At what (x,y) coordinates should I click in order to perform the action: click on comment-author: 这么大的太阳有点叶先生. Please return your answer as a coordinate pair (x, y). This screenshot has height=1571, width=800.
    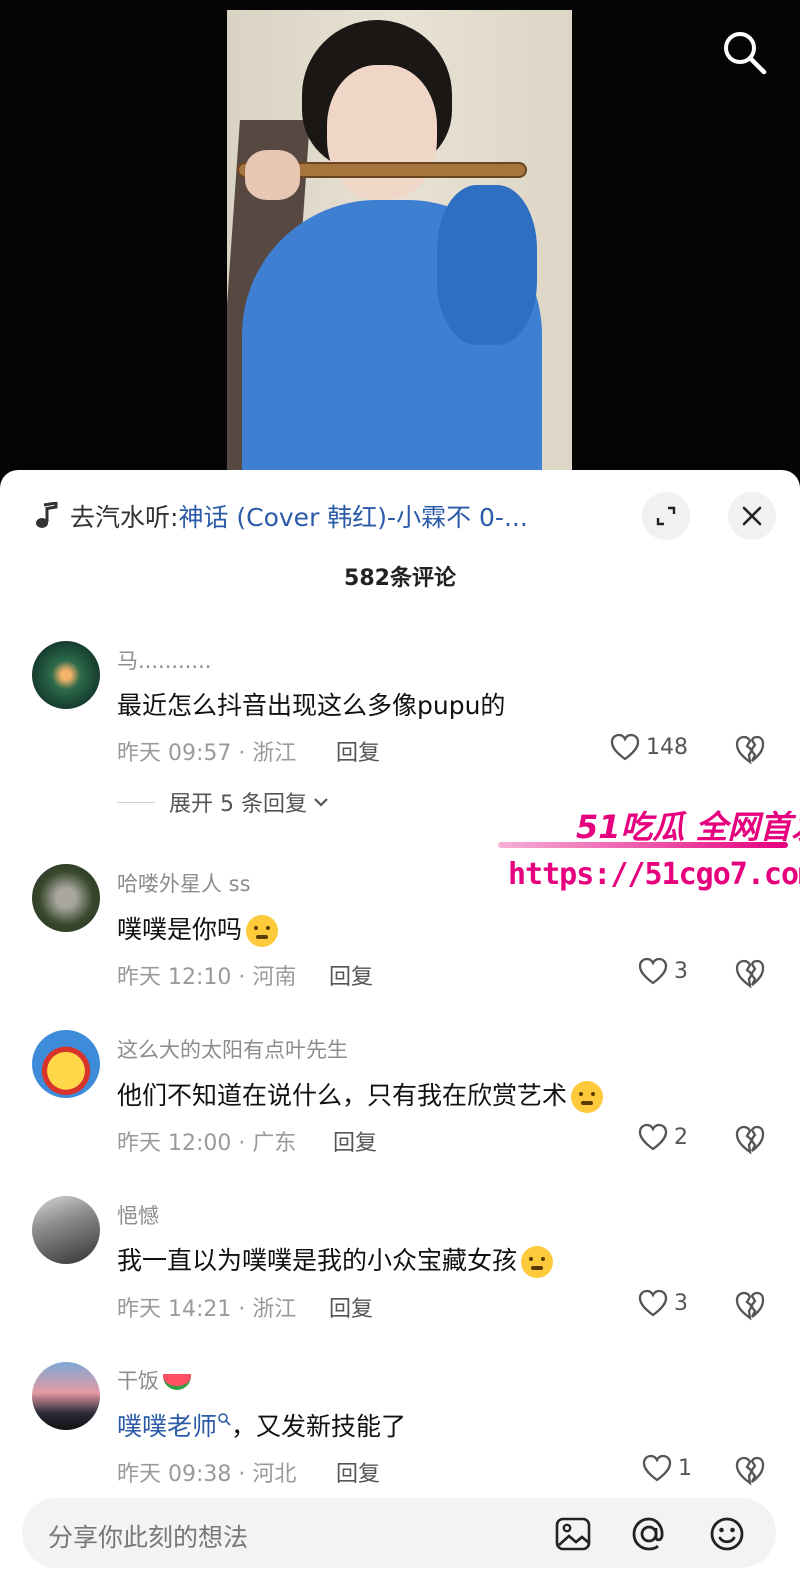
    Looking at the image, I should click on (232, 1049).